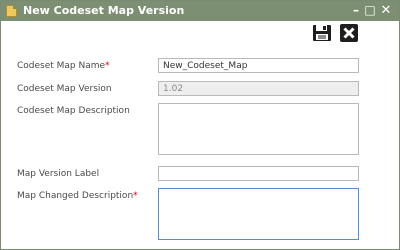 The image size is (400, 250). I want to click on document-icon, so click(11, 11).